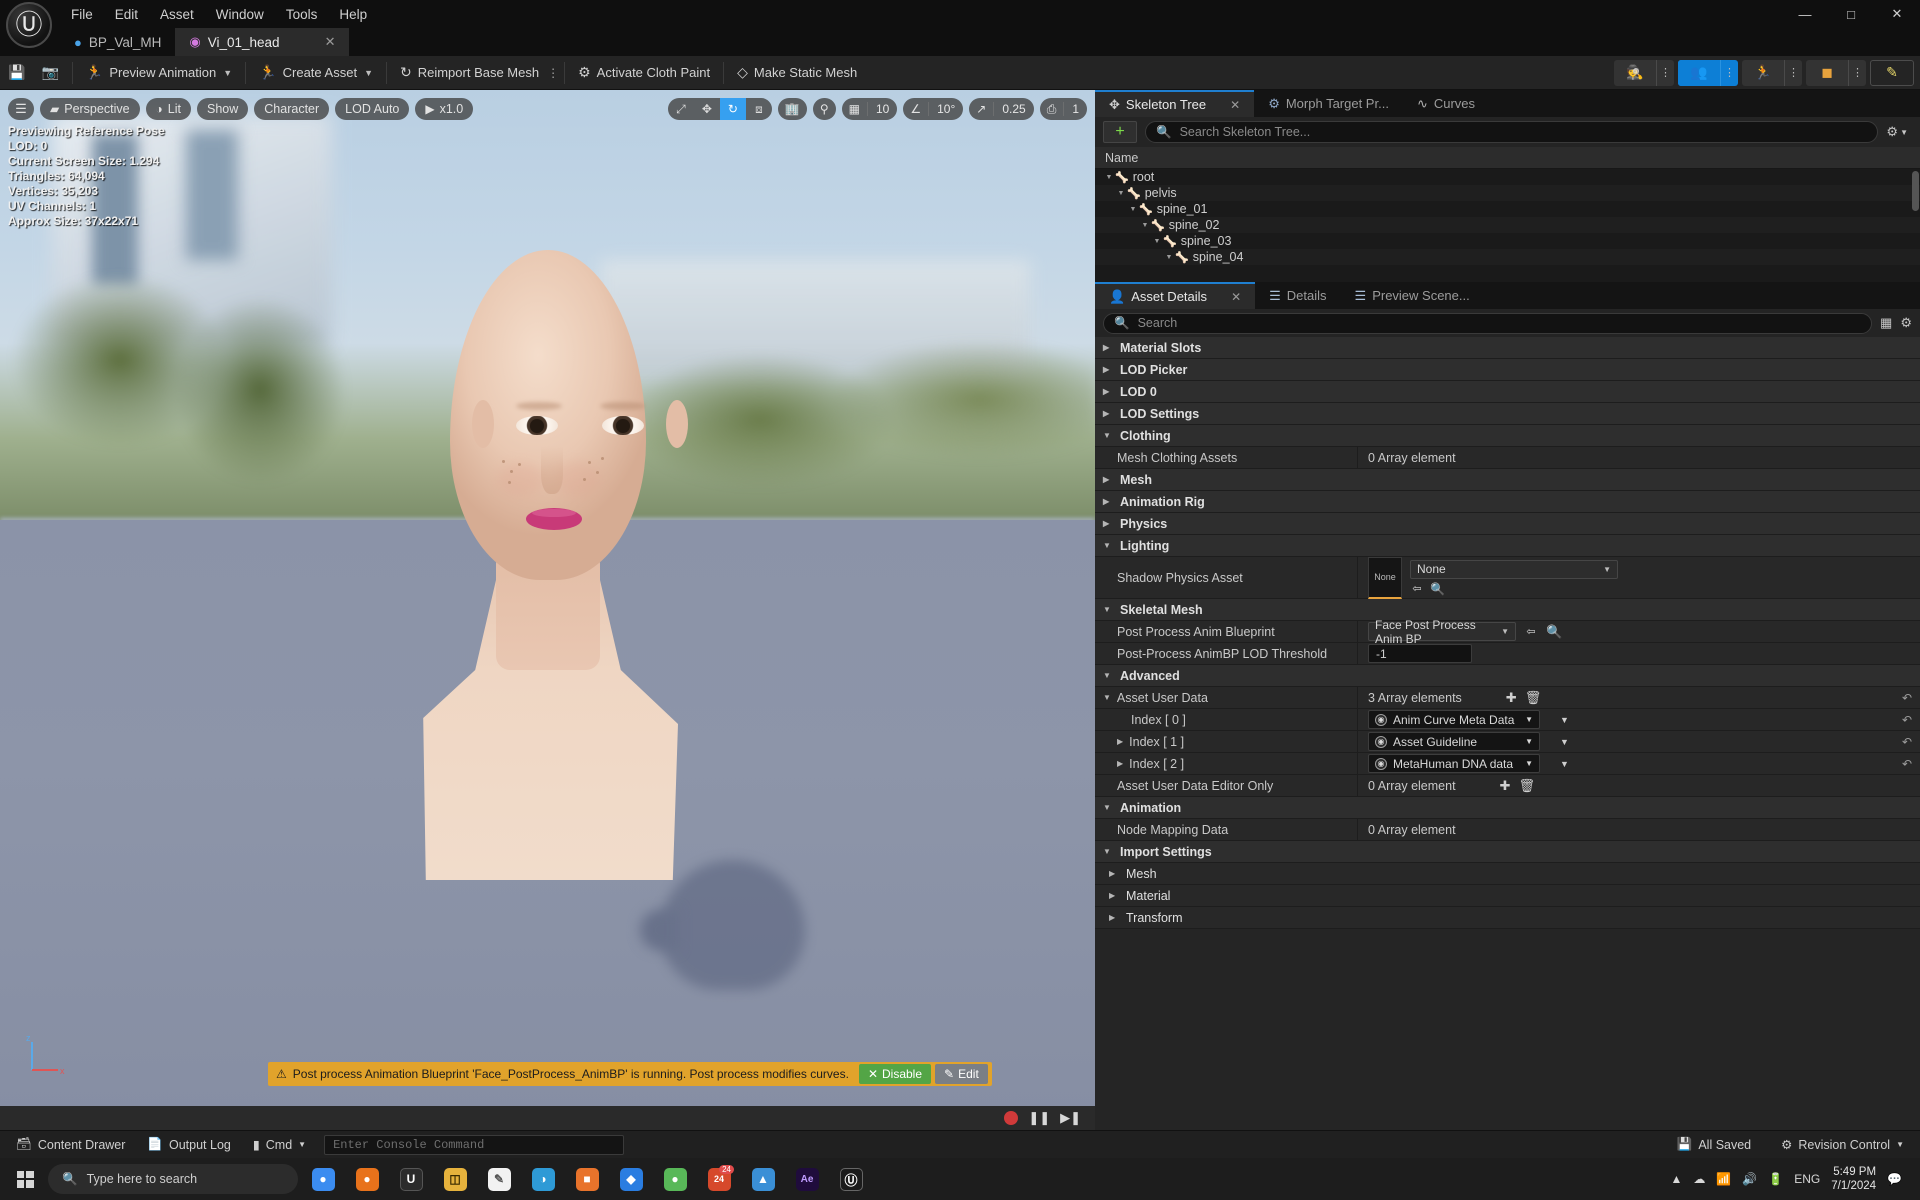 The width and height of the screenshot is (1920, 1200). Describe the element at coordinates (1723, 1179) in the screenshot. I see `network-icon: 📶` at that location.